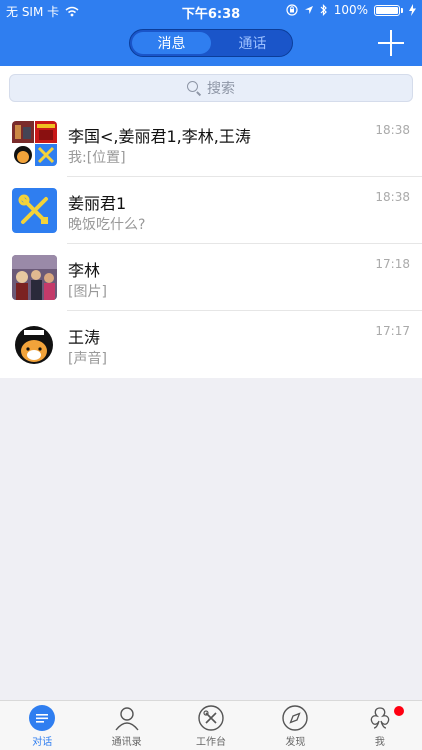  I want to click on tab-label: 发现, so click(295, 742).